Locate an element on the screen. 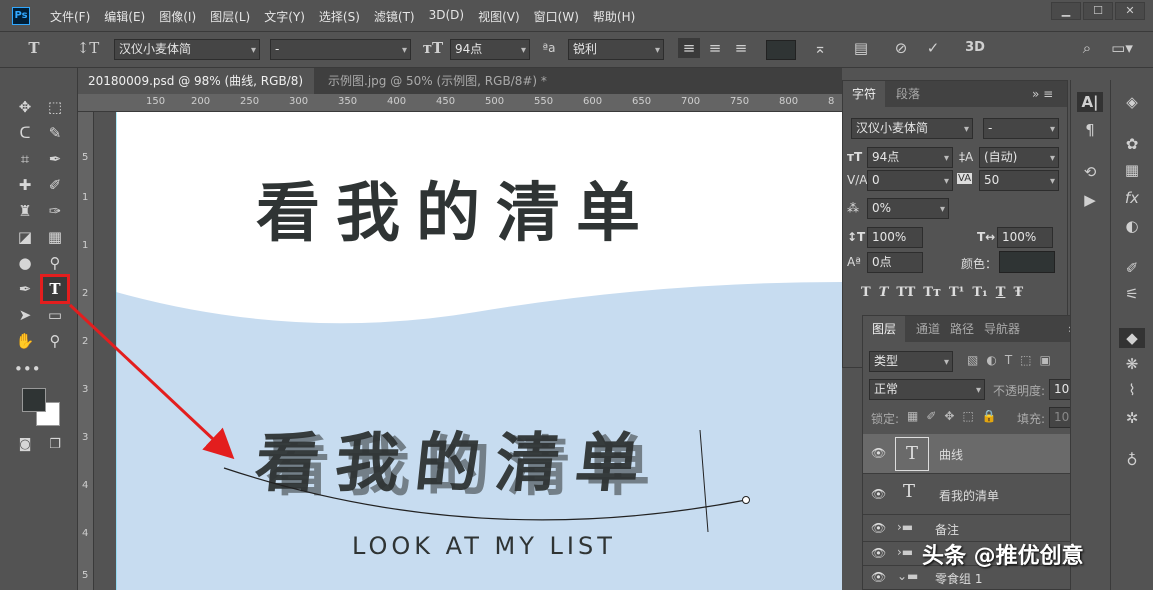  eyedropper-tool-icon: ✒ is located at coordinates (55, 159).